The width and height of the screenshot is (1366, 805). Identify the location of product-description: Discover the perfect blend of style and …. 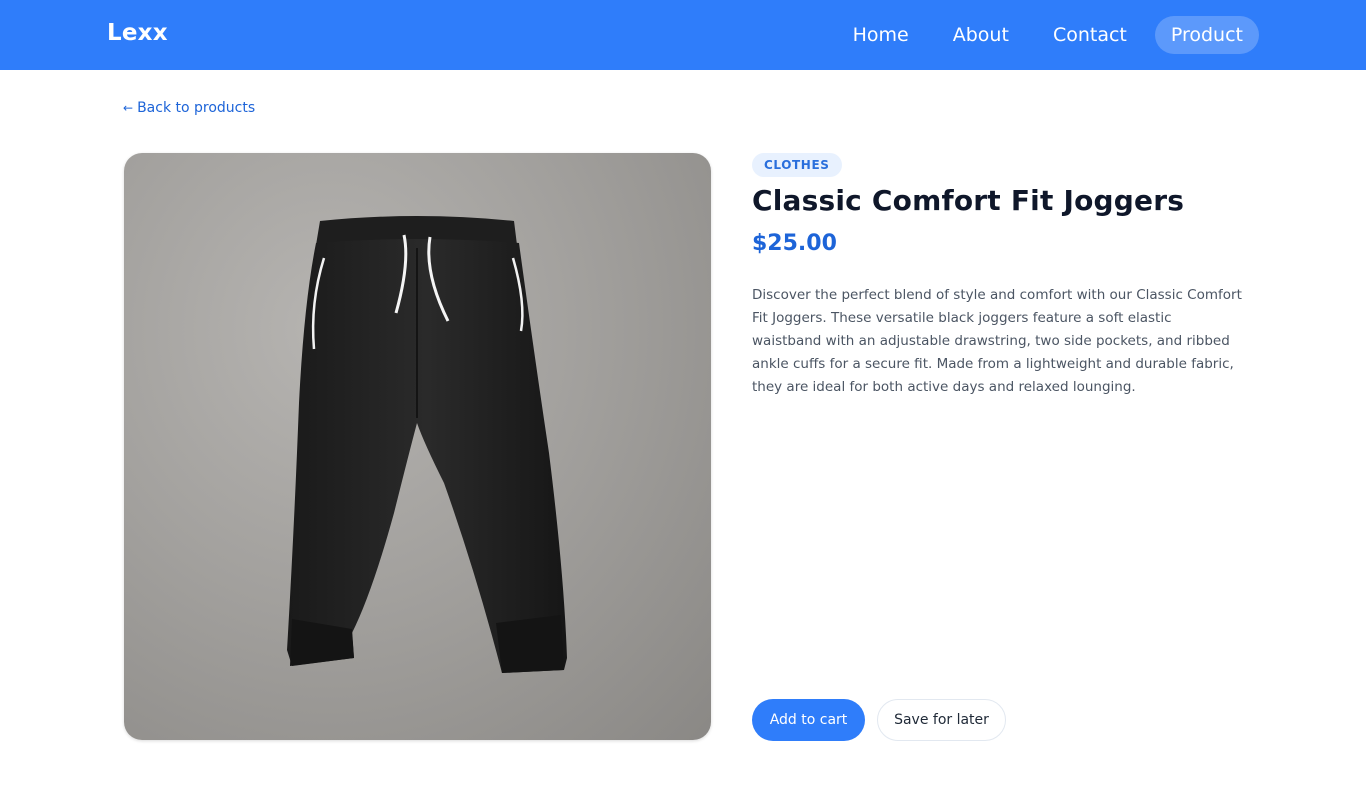
(997, 341).